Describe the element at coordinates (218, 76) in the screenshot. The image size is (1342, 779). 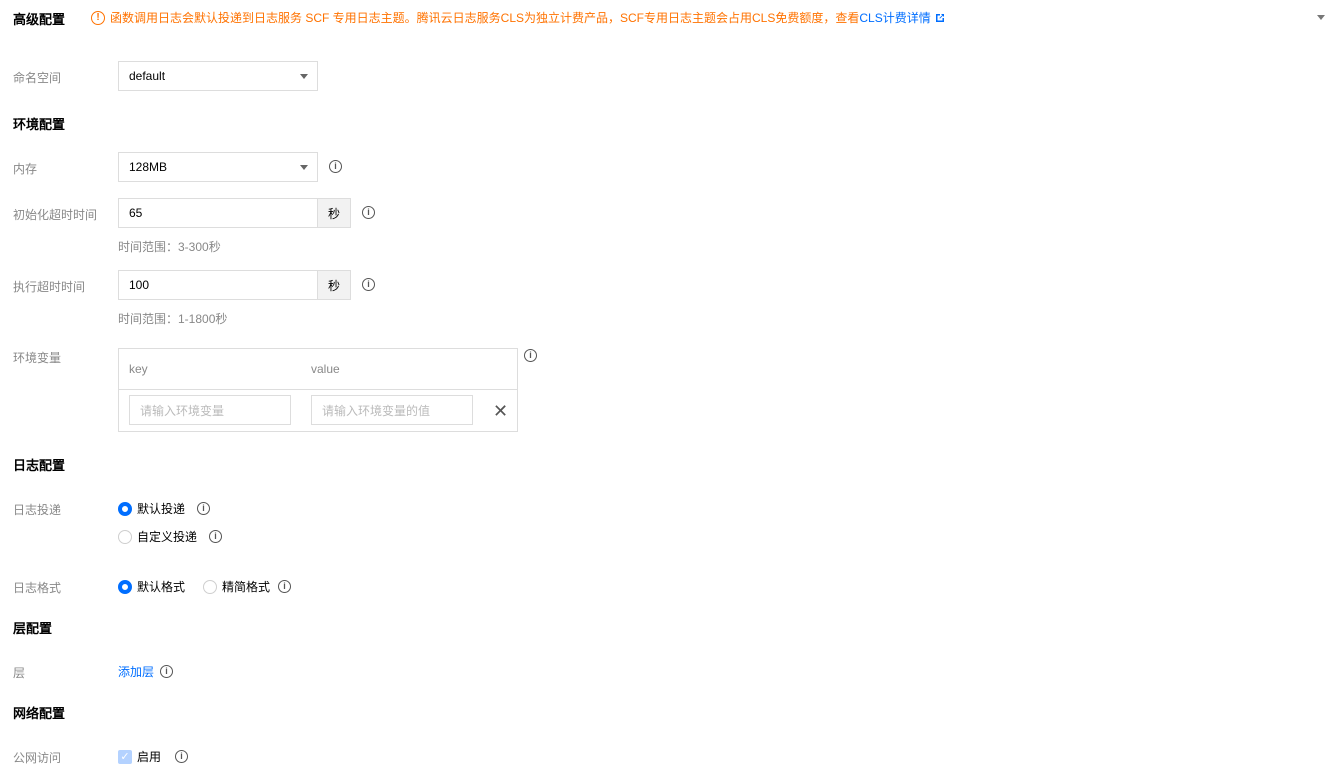
I see `namespace-select: default` at that location.